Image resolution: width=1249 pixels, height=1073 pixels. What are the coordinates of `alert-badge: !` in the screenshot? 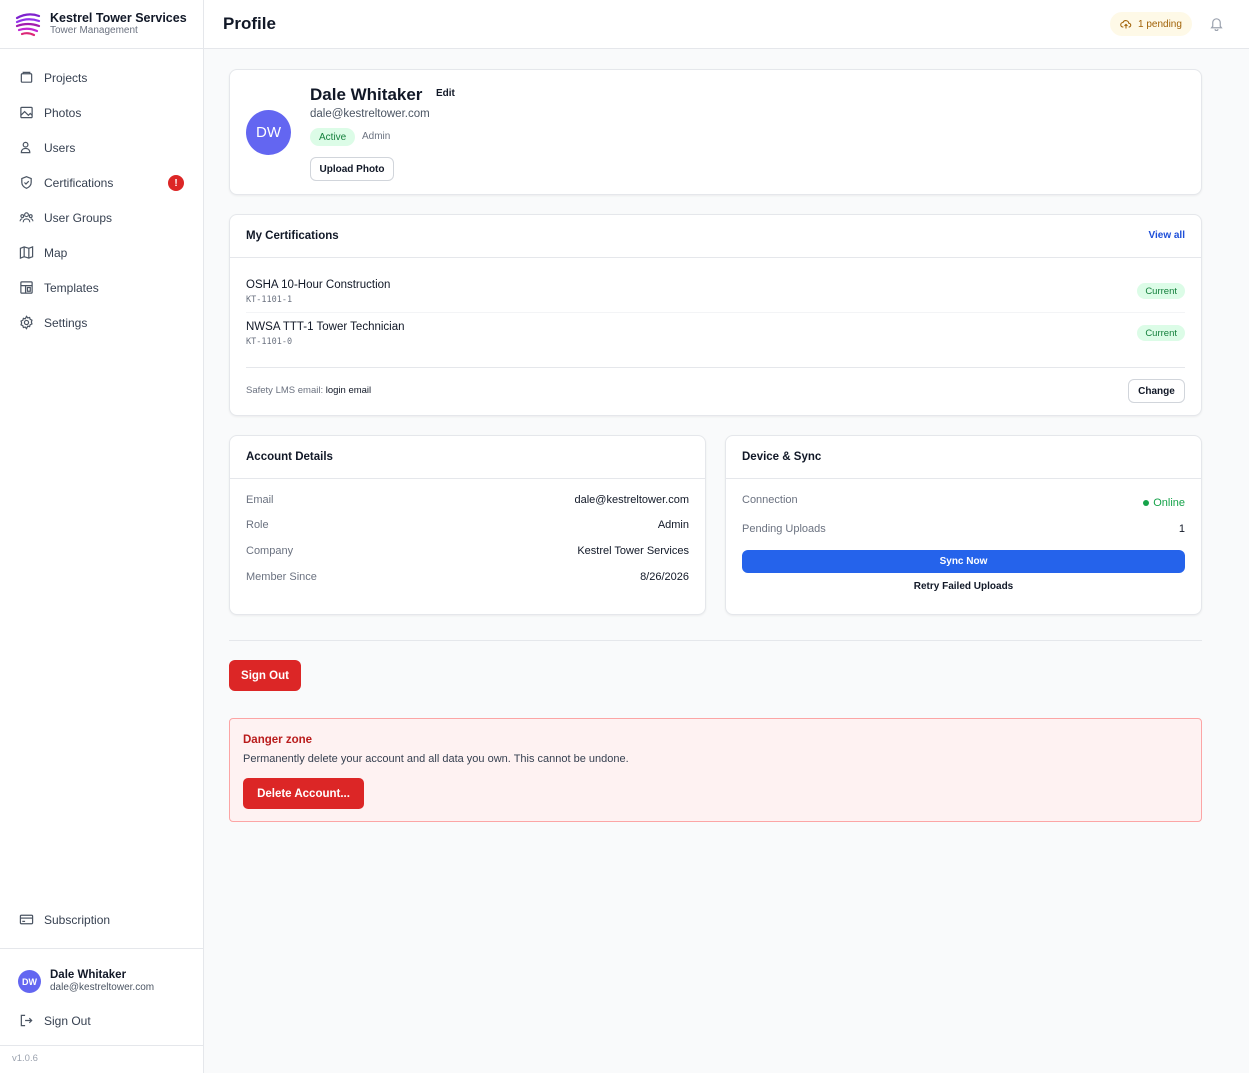 It's located at (176, 183).